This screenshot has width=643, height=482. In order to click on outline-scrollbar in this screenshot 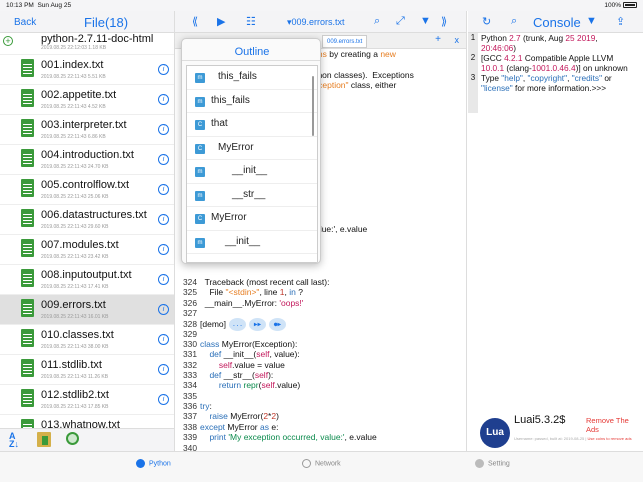, I will do `click(313, 106)`.